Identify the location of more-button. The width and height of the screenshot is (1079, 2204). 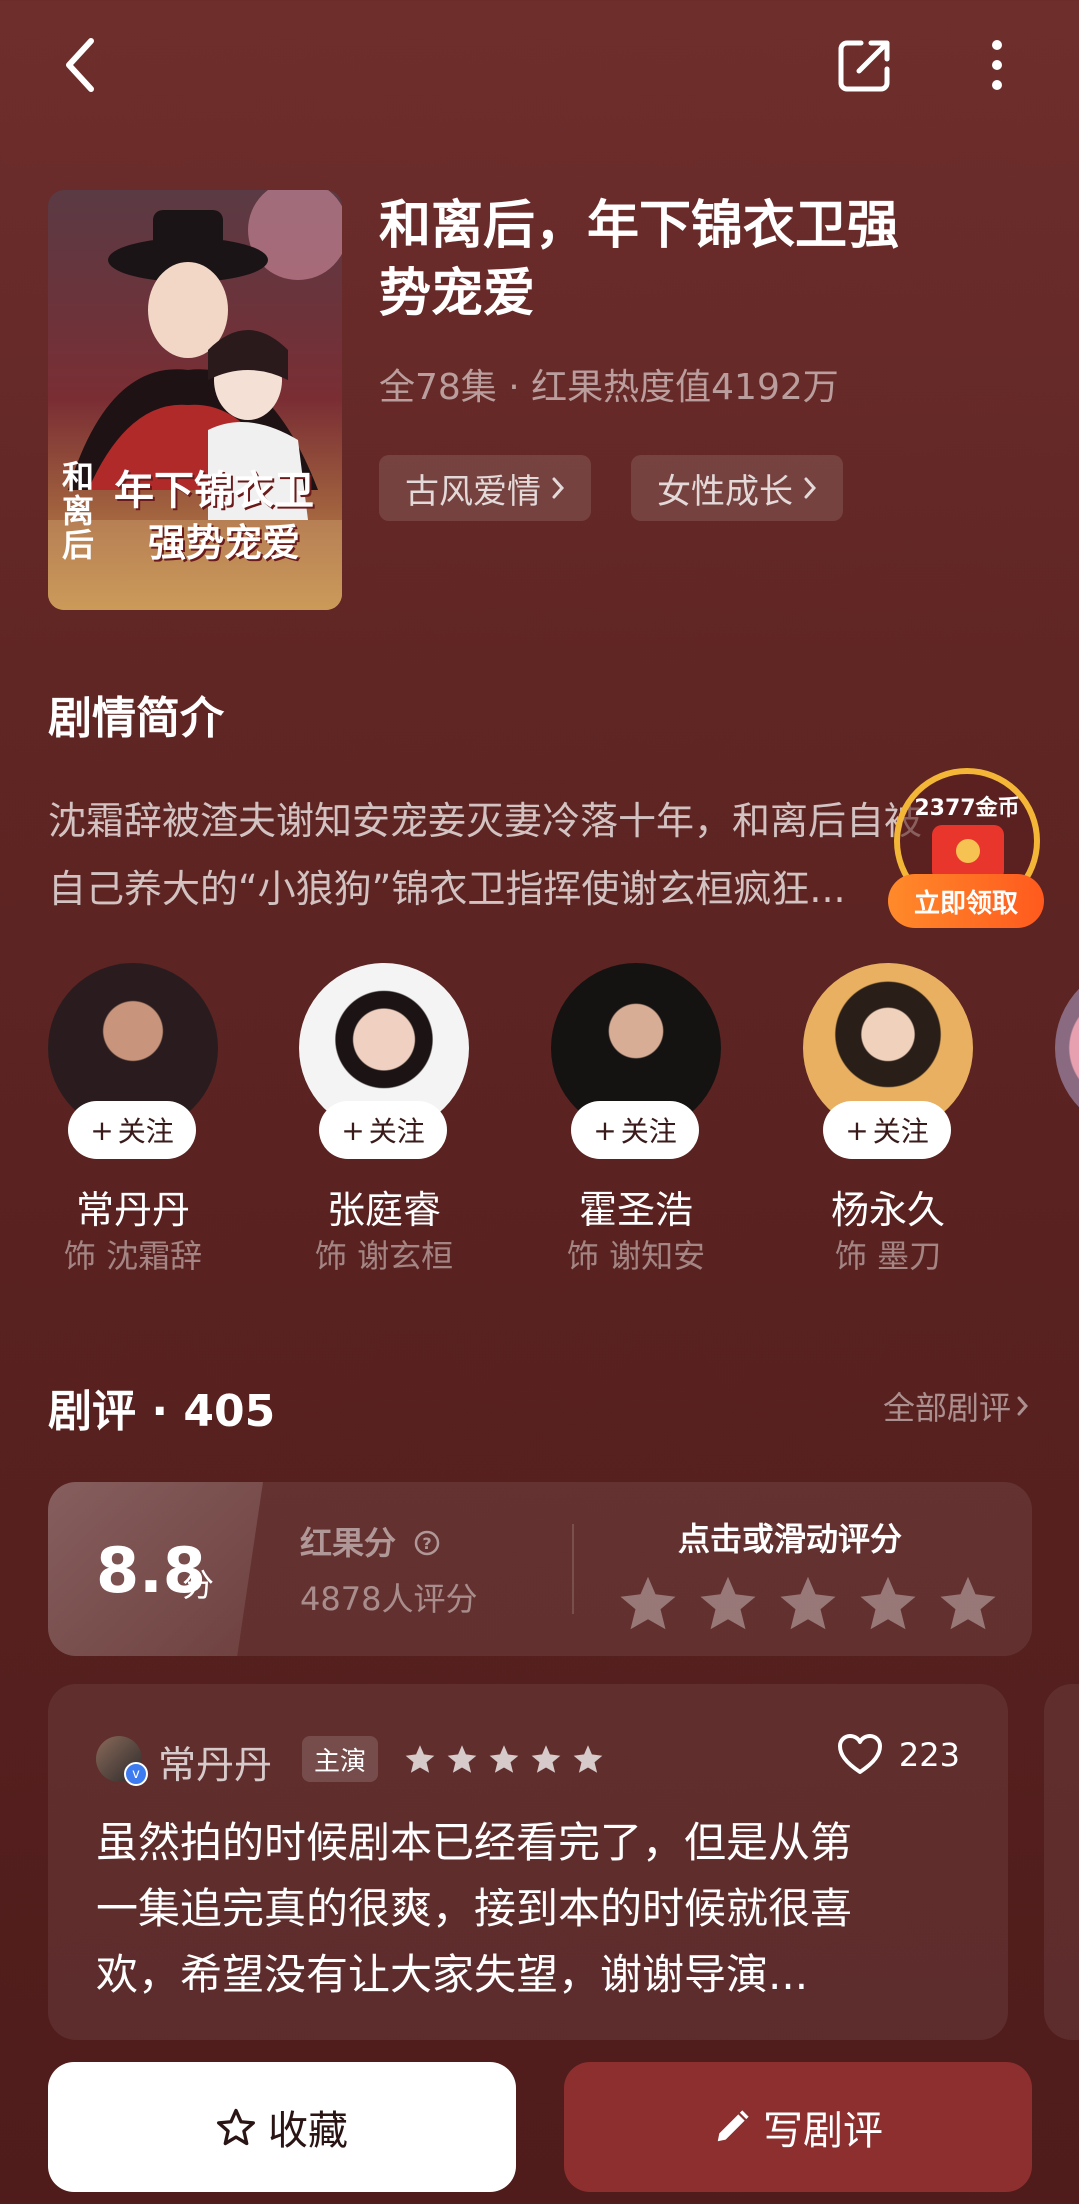
(997, 65).